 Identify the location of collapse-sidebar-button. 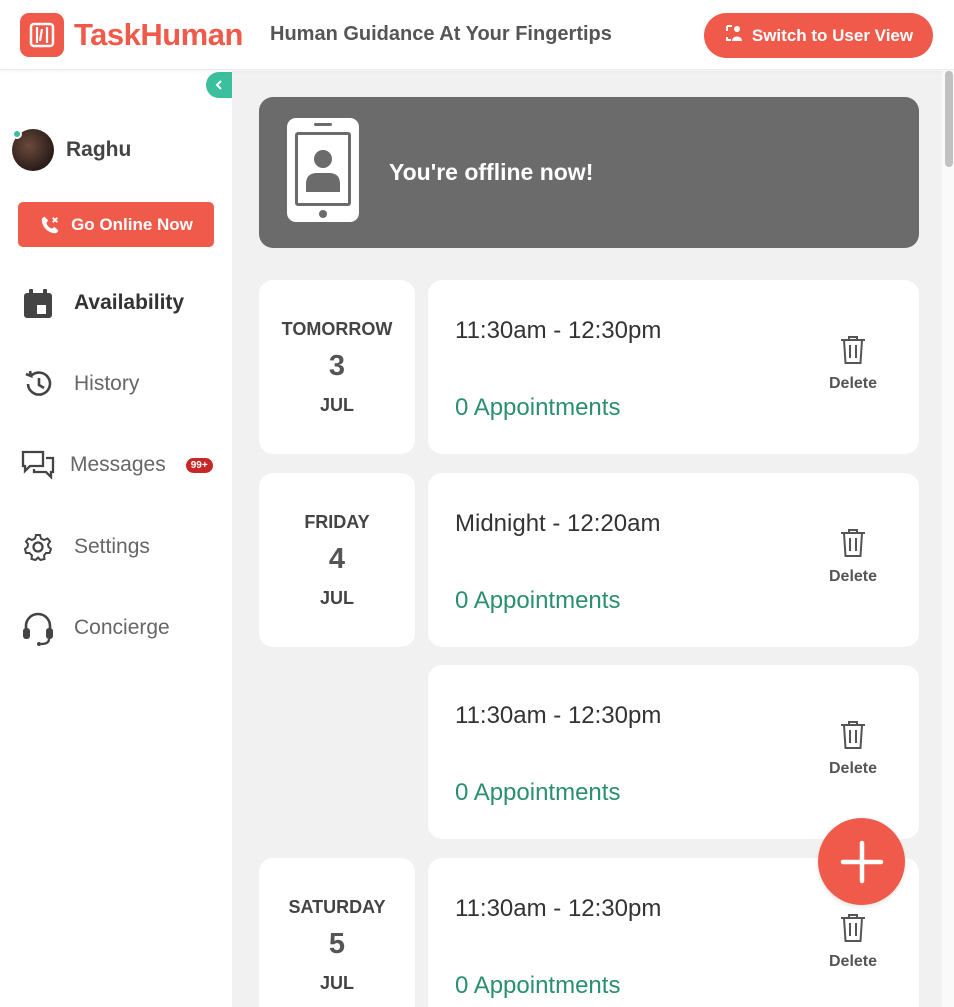
(219, 85).